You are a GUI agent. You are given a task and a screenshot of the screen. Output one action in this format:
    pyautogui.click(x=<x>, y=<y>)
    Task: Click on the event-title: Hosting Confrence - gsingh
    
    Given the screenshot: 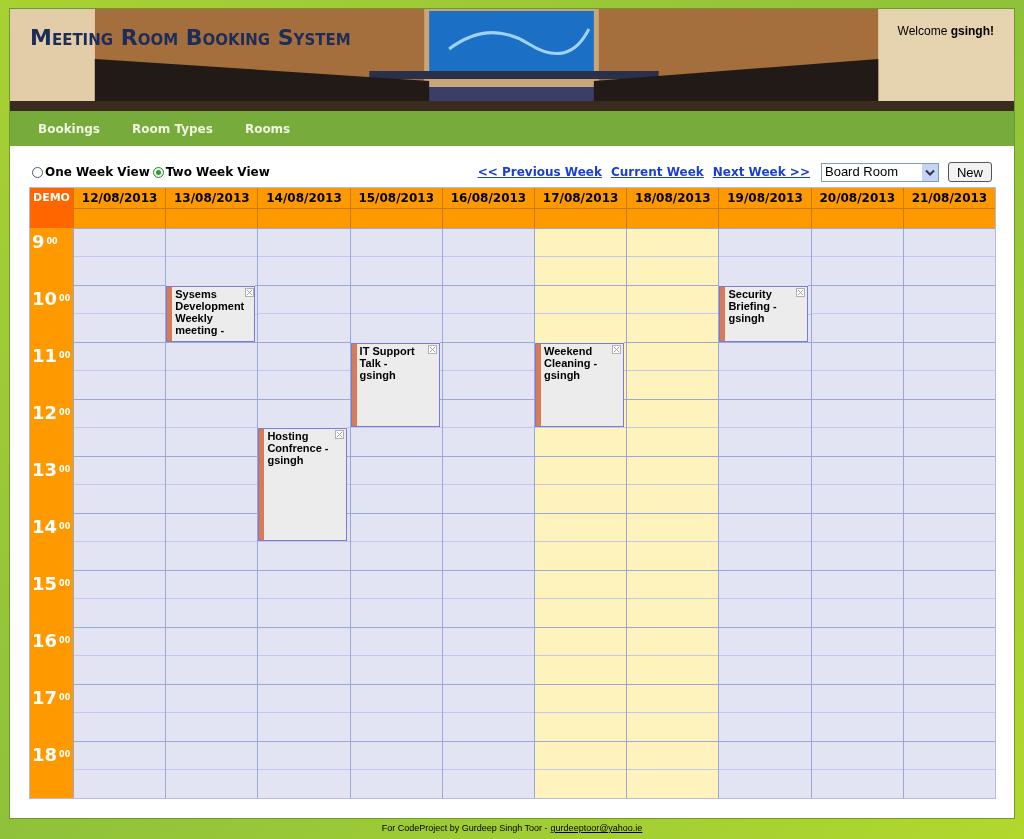 What is the action you would take?
    pyautogui.click(x=298, y=447)
    